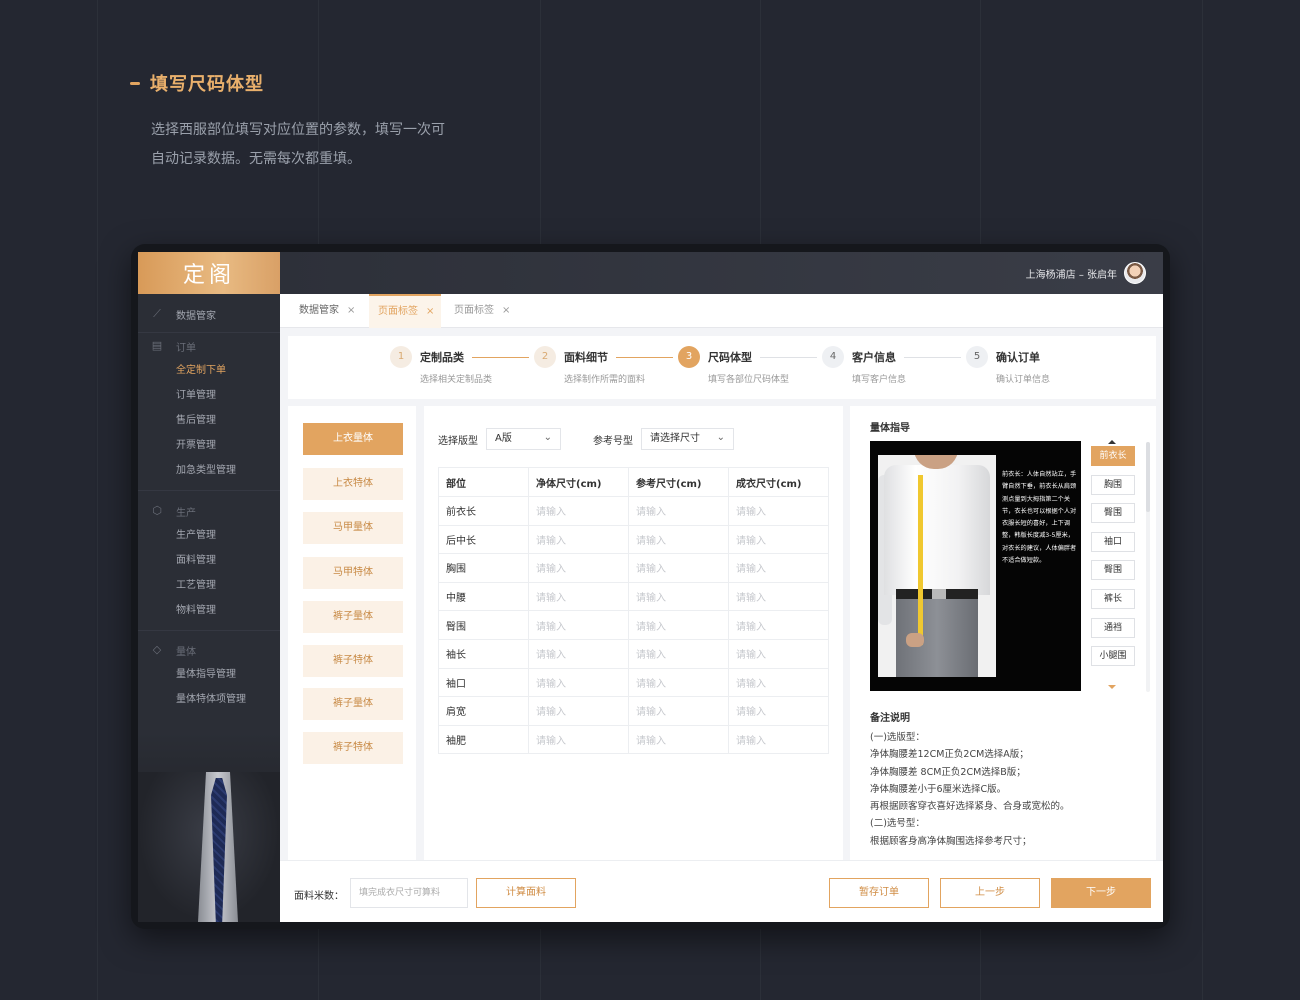 This screenshot has height=1000, width=1300. Describe the element at coordinates (1148, 567) in the screenshot. I see `guide-scrollbar` at that location.